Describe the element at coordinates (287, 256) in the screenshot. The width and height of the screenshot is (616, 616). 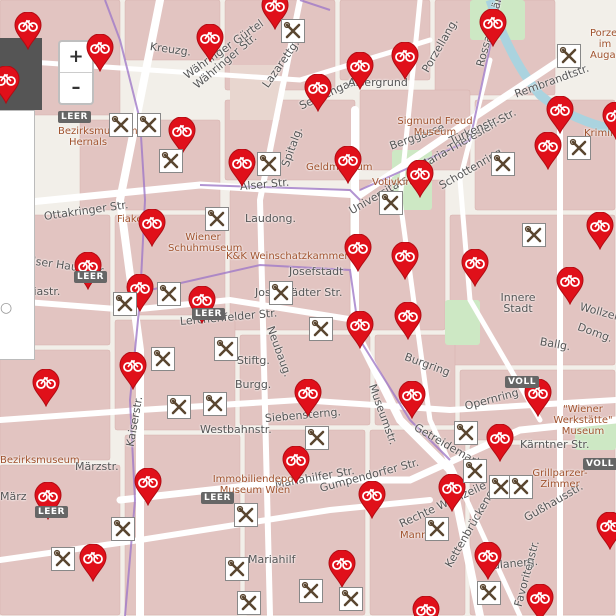
I see `poi-label: K&K Weinschatzkammer` at that location.